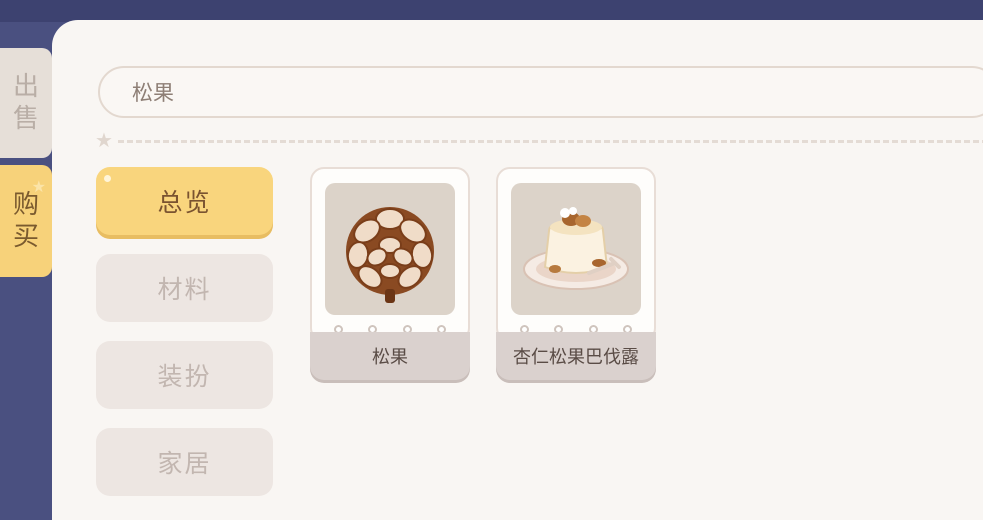  What do you see at coordinates (153, 93) in the screenshot?
I see `search-value: 松果` at bounding box center [153, 93].